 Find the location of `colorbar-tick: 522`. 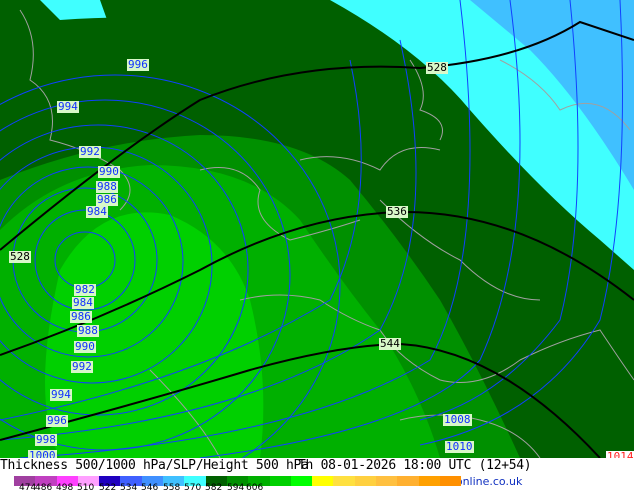

colorbar-tick: 522 is located at coordinates (108, 486).